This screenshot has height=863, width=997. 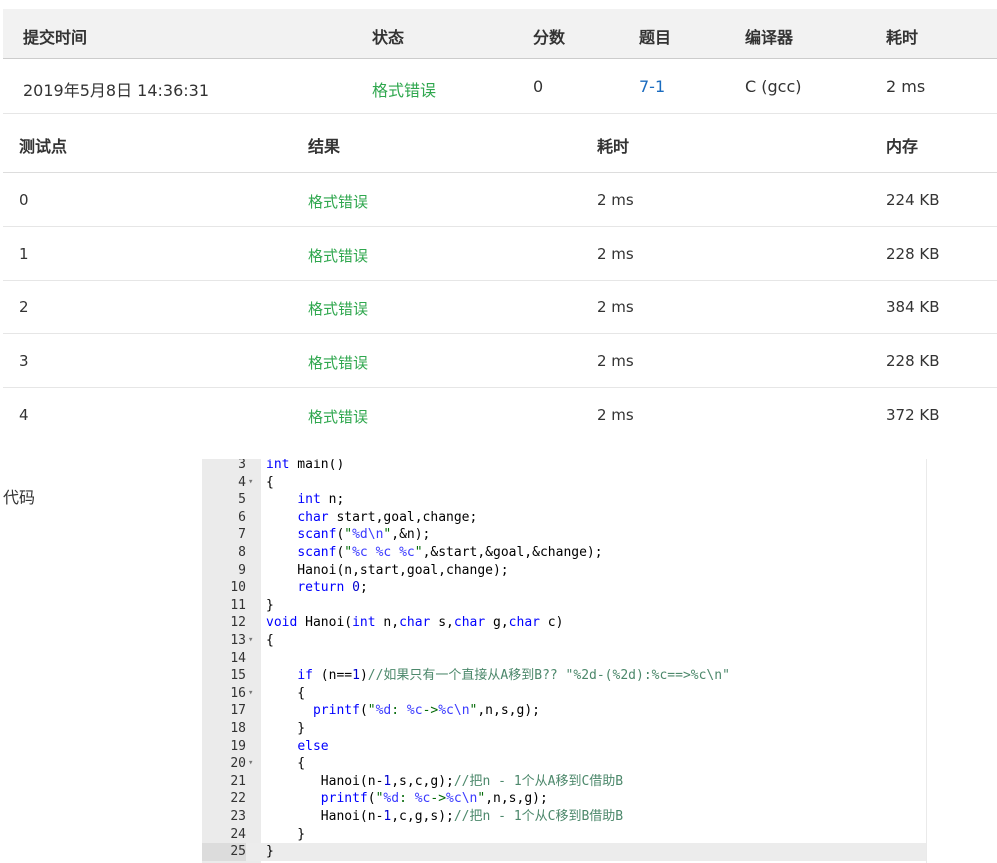 I want to click on submit-time: 2019年5月8日 14:36:31, so click(x=116, y=90).